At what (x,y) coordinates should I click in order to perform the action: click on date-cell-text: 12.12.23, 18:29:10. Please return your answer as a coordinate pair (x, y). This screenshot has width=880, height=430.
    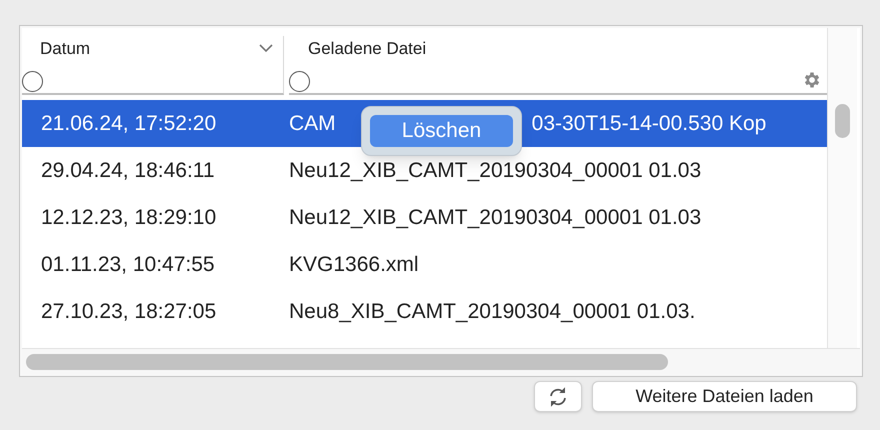
    Looking at the image, I should click on (129, 217).